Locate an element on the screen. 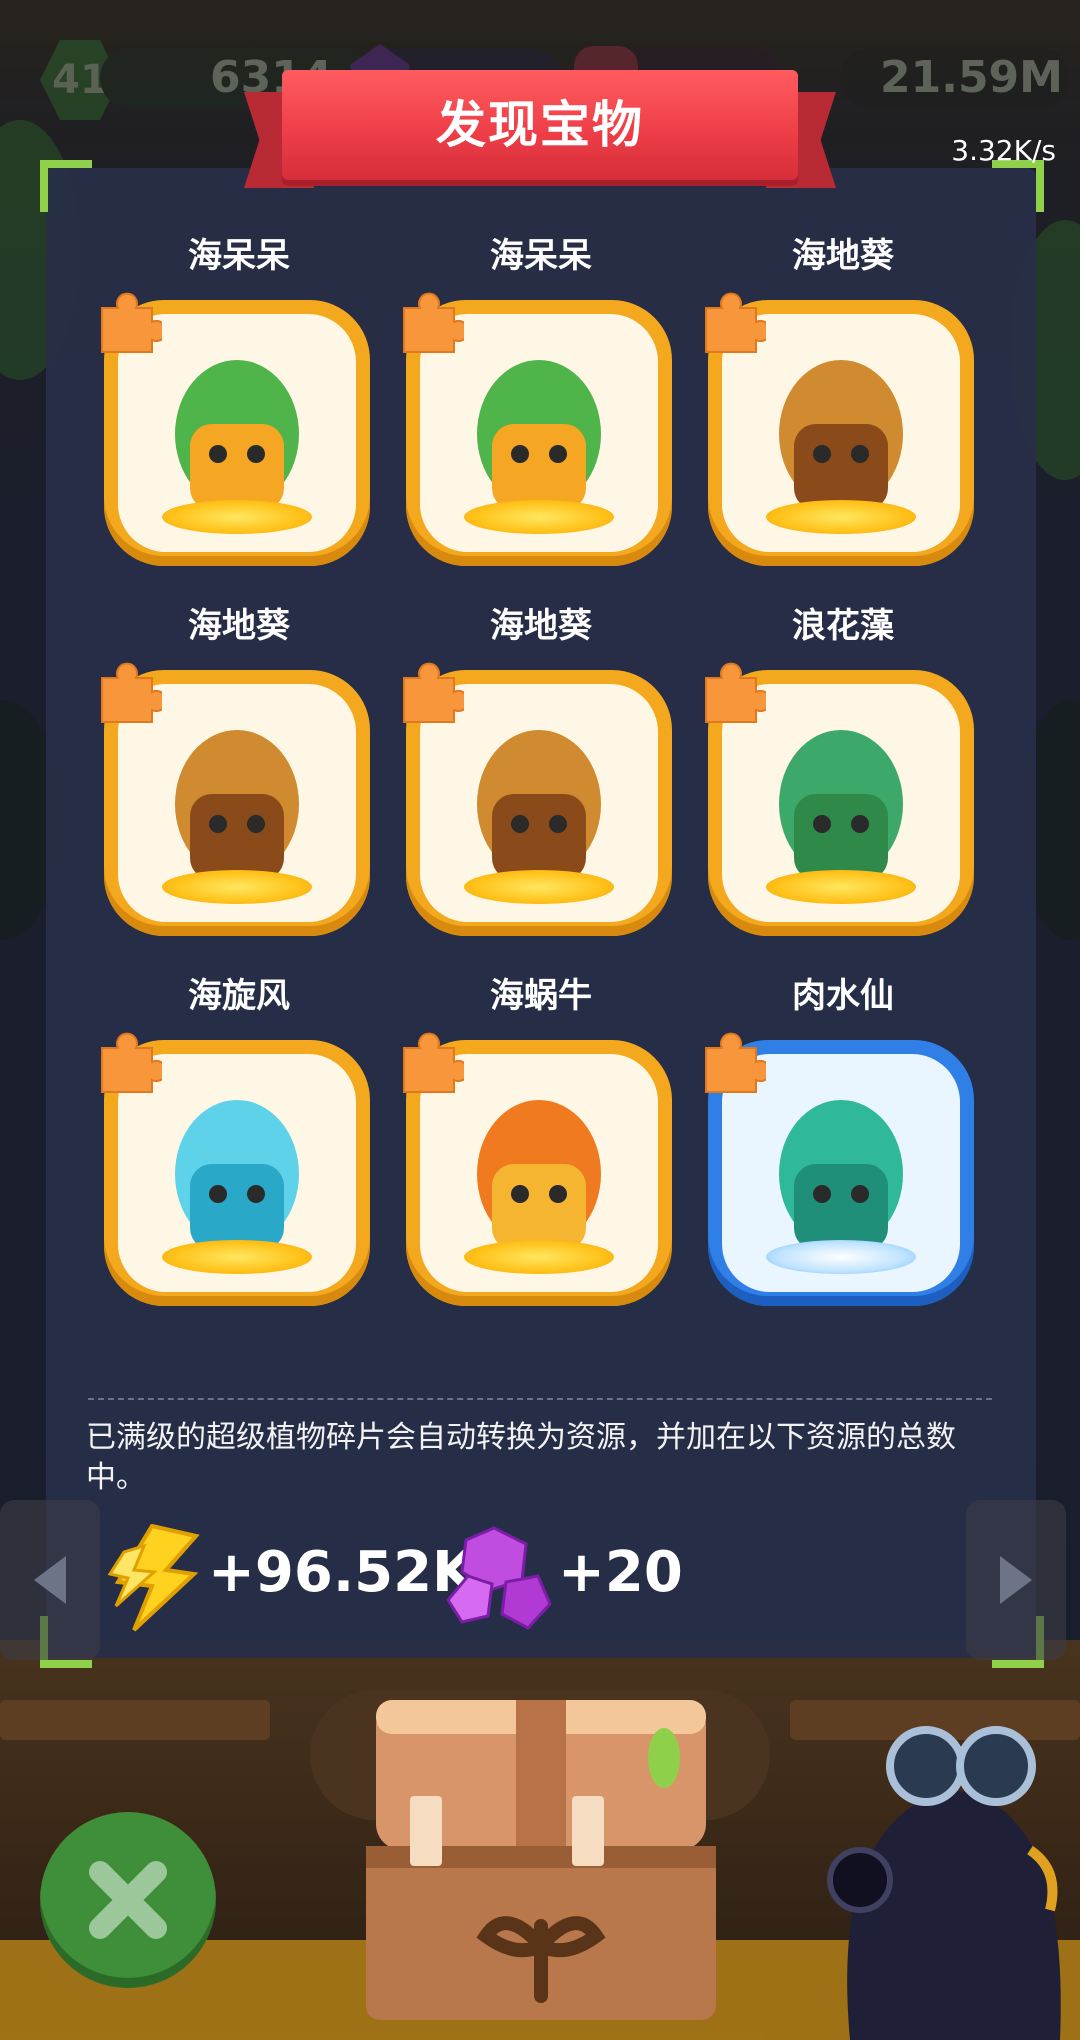  treasure-card: 肉水仙 is located at coordinates (841, 1140).